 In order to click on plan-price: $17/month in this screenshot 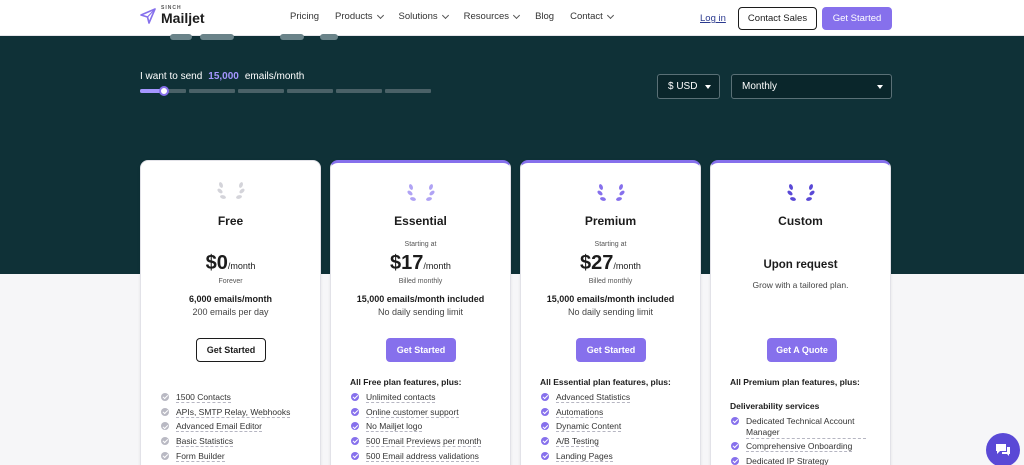, I will do `click(420, 263)`.